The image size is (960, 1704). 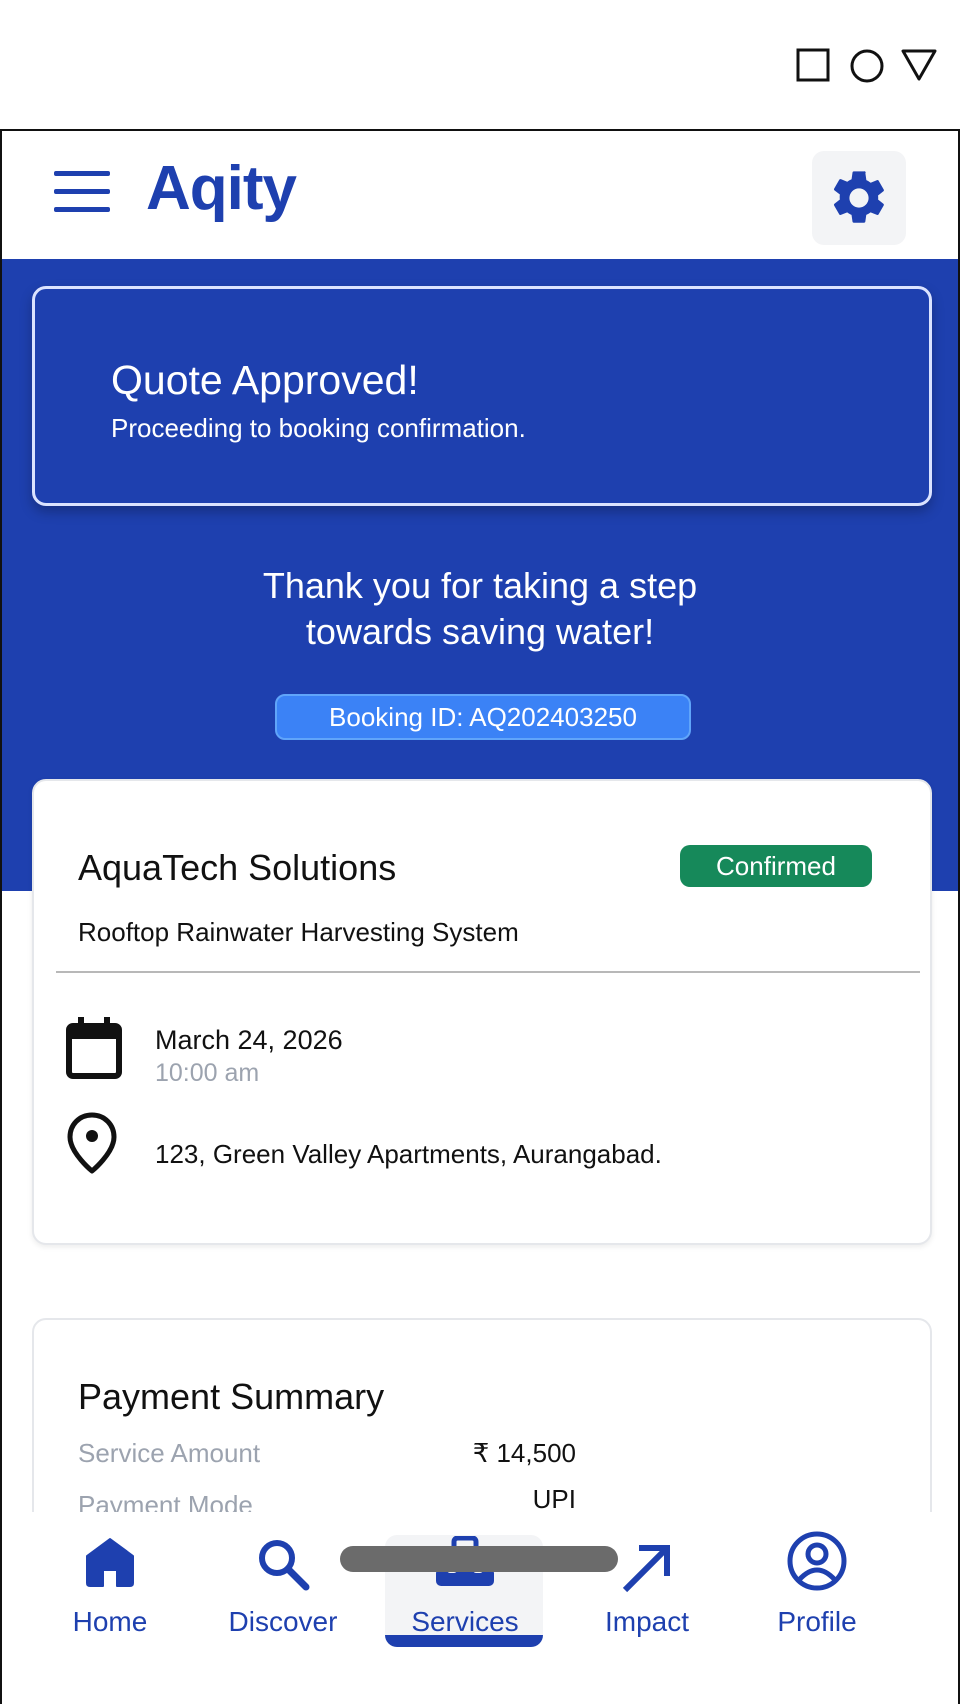 I want to click on nav-label-discover: Discover, so click(x=283, y=1621).